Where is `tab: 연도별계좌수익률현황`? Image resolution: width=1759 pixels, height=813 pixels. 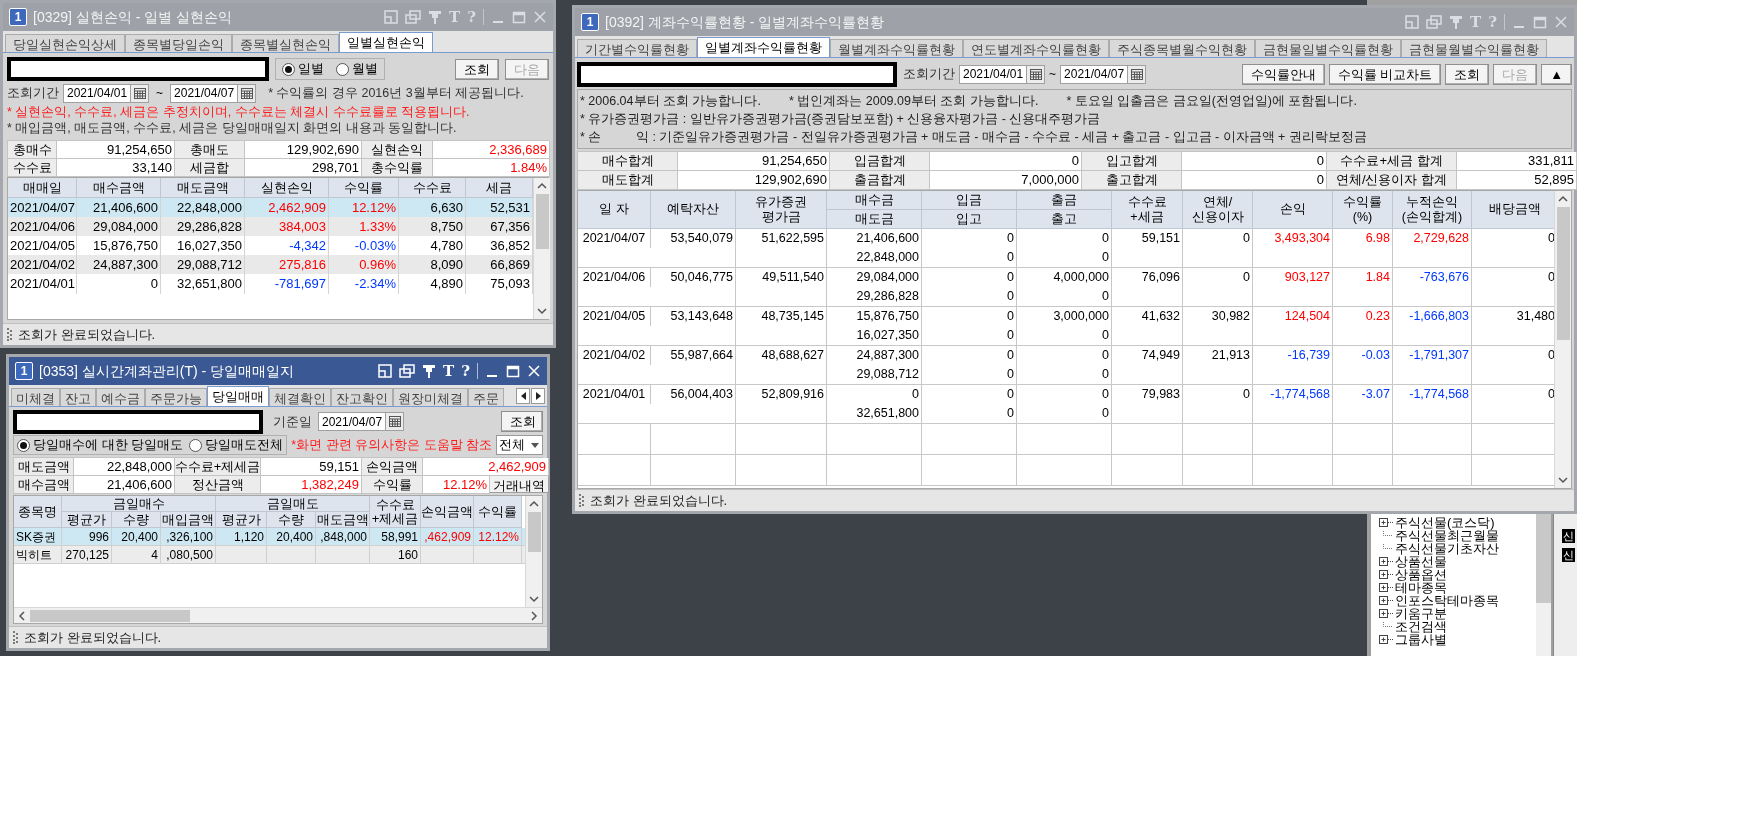 tab: 연도별계좌수익률현황 is located at coordinates (1036, 48).